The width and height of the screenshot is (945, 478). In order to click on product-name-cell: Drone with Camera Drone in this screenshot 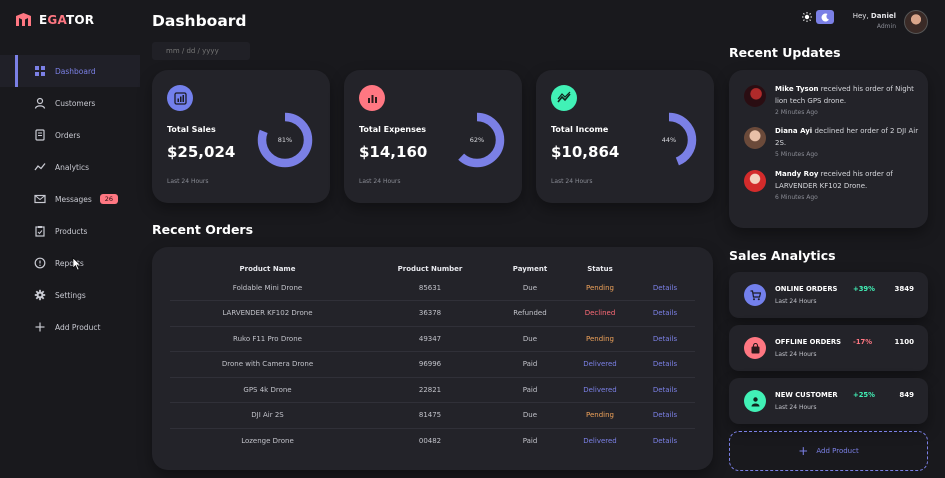, I will do `click(267, 364)`.